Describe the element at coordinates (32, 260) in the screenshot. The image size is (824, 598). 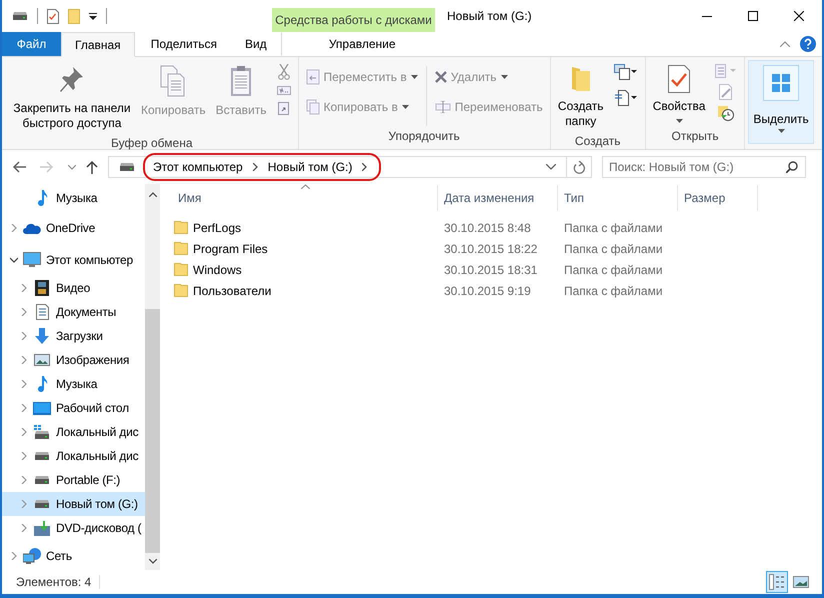
I see `monitor-icon` at that location.